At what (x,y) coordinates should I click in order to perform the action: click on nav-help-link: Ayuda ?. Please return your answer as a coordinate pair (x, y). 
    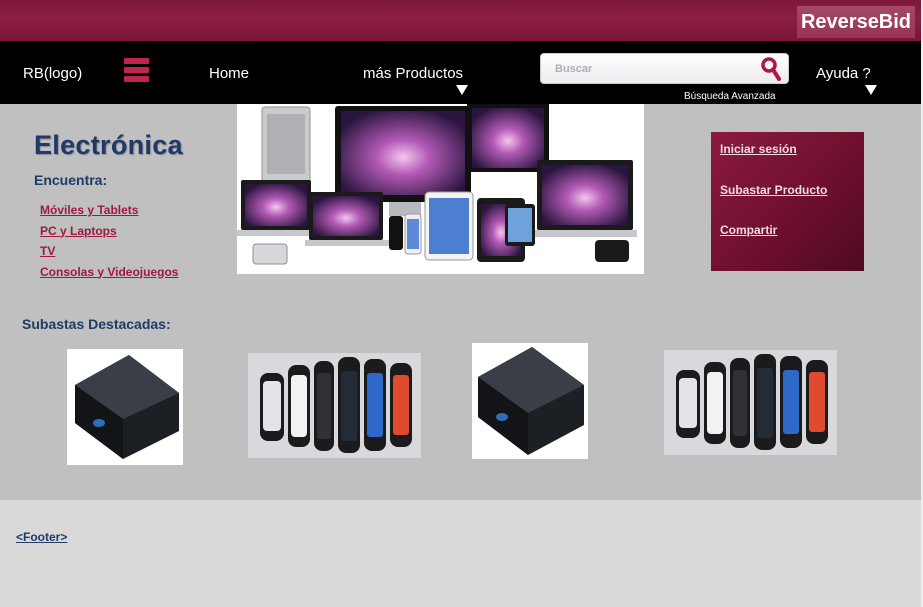
    Looking at the image, I should click on (843, 73).